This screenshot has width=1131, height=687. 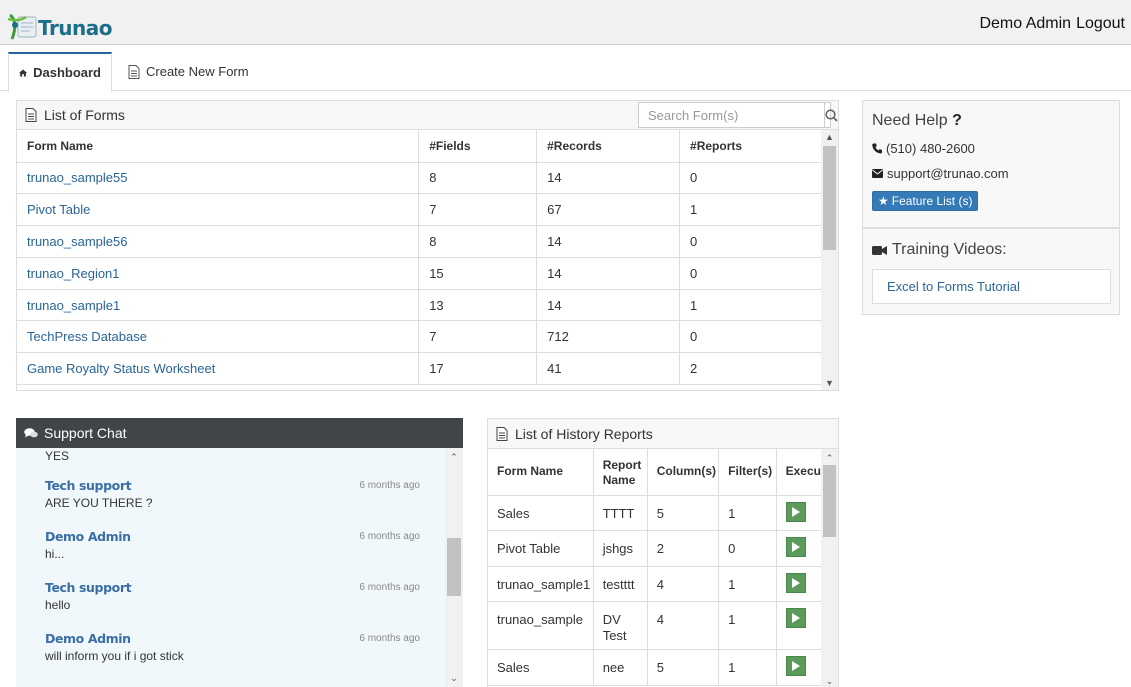 What do you see at coordinates (877, 173) in the screenshot?
I see `envelope-icon` at bounding box center [877, 173].